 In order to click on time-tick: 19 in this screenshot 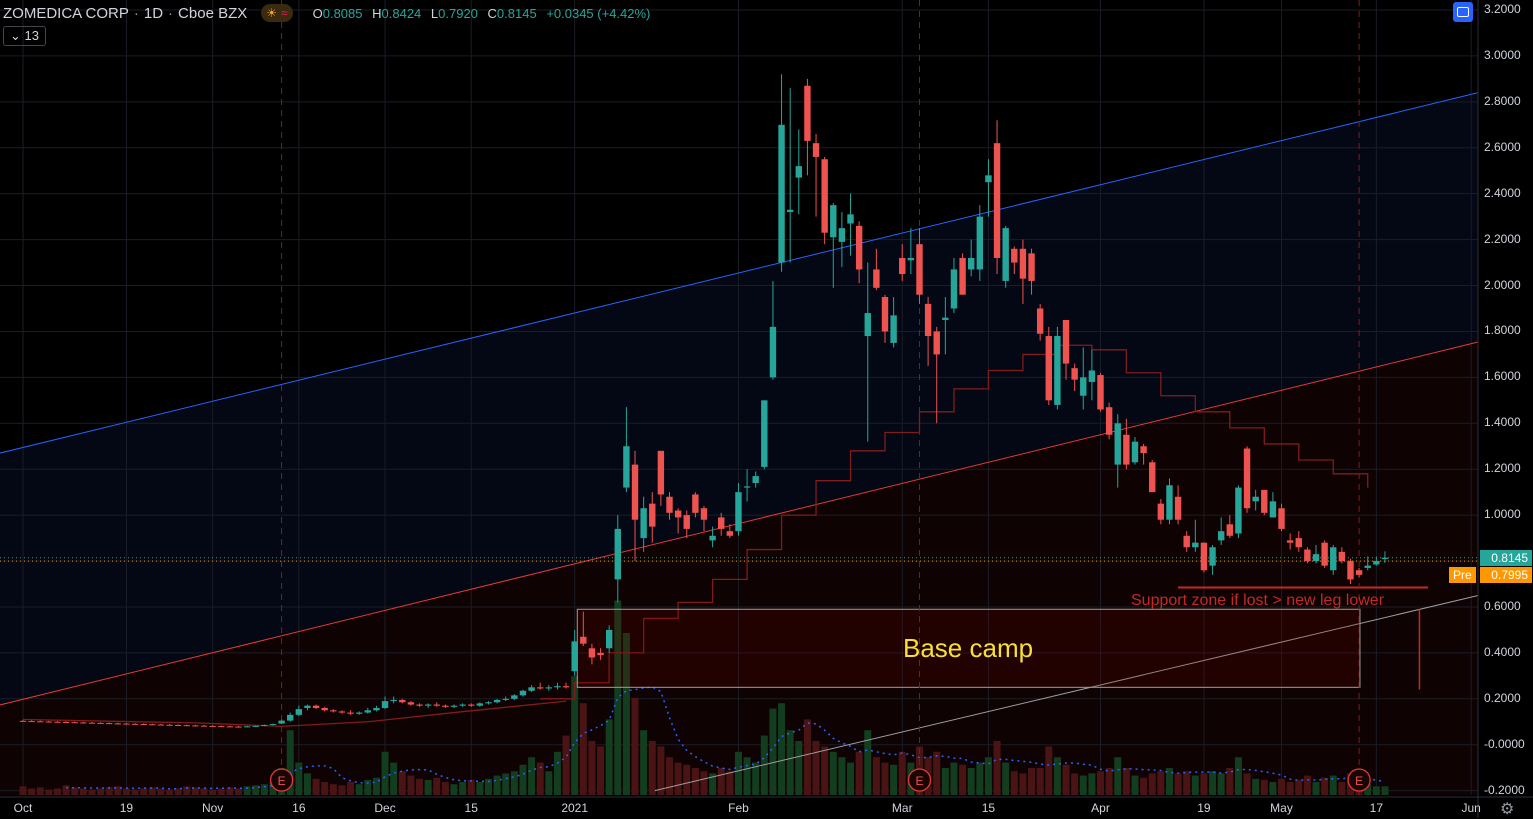, I will do `click(1204, 808)`.